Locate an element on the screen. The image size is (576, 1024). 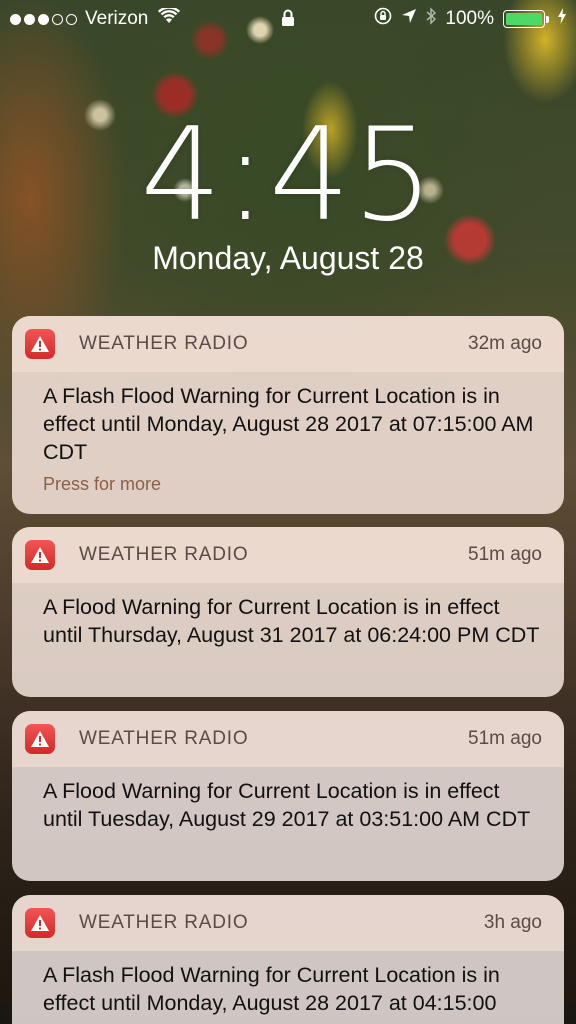
lock-screen-time: 4:45 is located at coordinates (288, 175).